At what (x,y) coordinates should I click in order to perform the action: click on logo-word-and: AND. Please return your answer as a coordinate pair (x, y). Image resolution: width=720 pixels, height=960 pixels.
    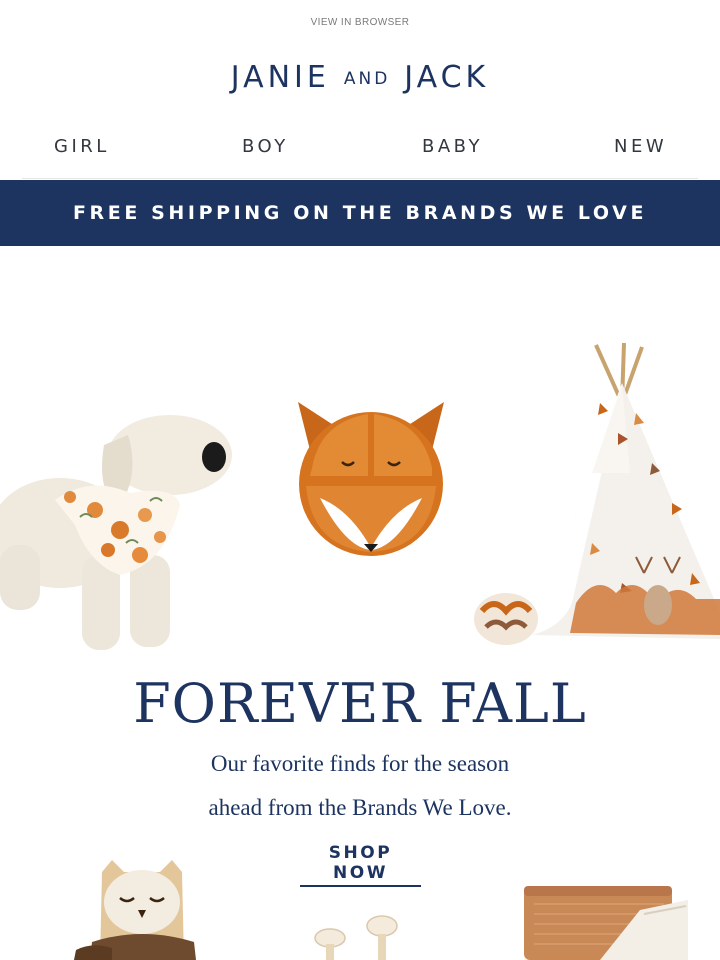
    Looking at the image, I should click on (367, 79).